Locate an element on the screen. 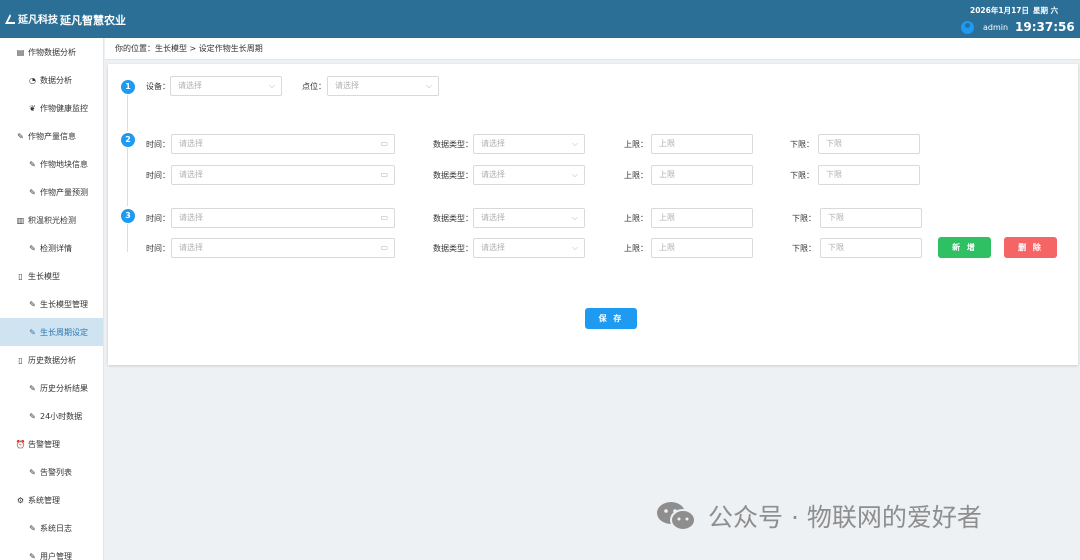  username: admin is located at coordinates (995, 27).